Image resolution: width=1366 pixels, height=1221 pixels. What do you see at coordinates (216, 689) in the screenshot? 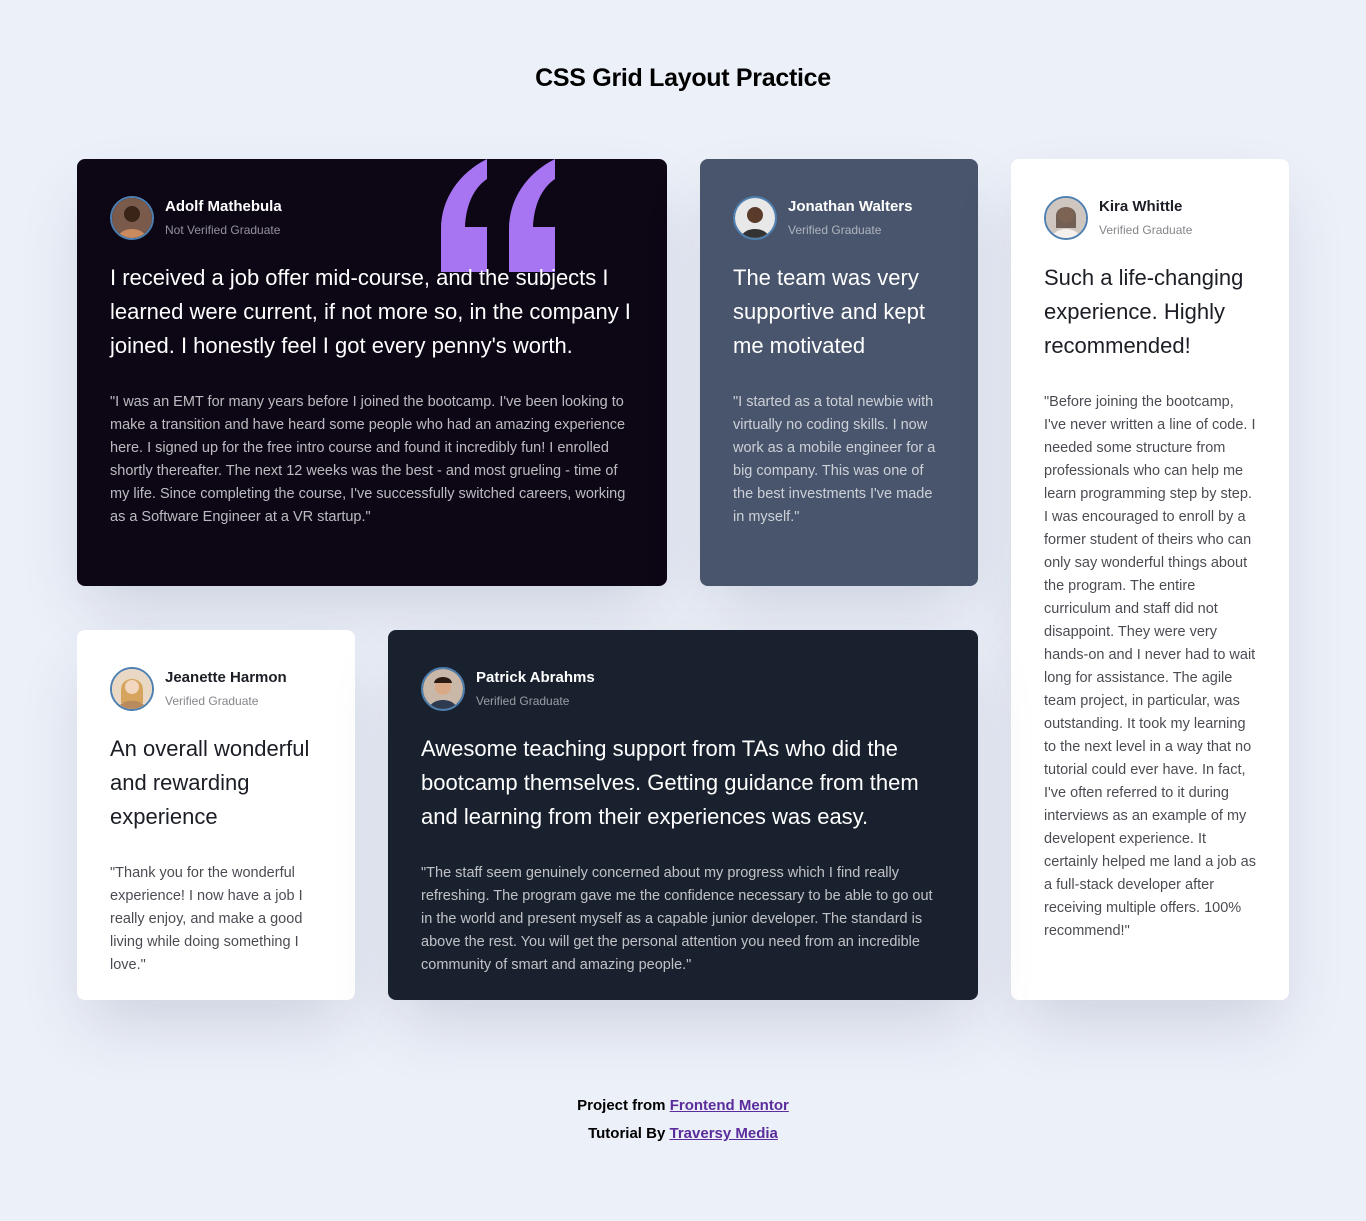
I see `author-info: Jeanette Harmon Verified Graduate` at bounding box center [216, 689].